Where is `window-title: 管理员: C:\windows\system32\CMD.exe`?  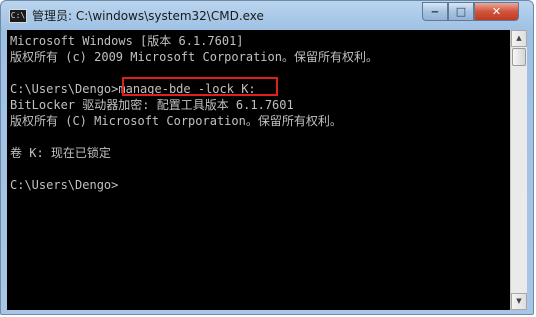
window-title: 管理员: C:\windows\system32\CMD.exe is located at coordinates (148, 16).